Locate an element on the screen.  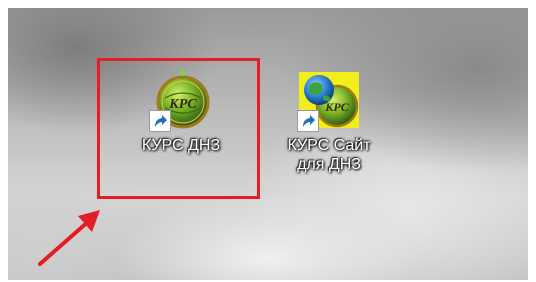
red-pointer-arrow-icon is located at coordinates (69, 238).